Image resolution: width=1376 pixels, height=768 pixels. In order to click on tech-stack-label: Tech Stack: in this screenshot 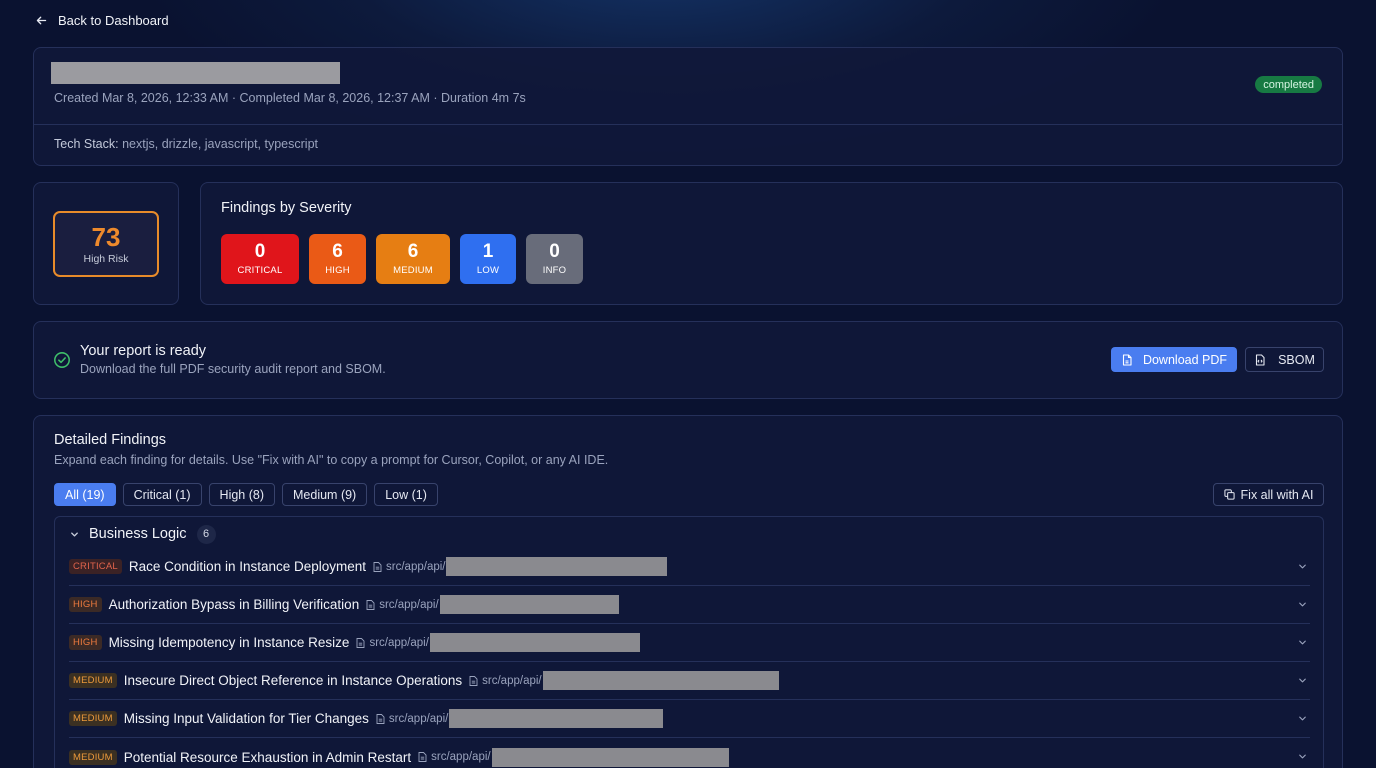, I will do `click(86, 144)`.